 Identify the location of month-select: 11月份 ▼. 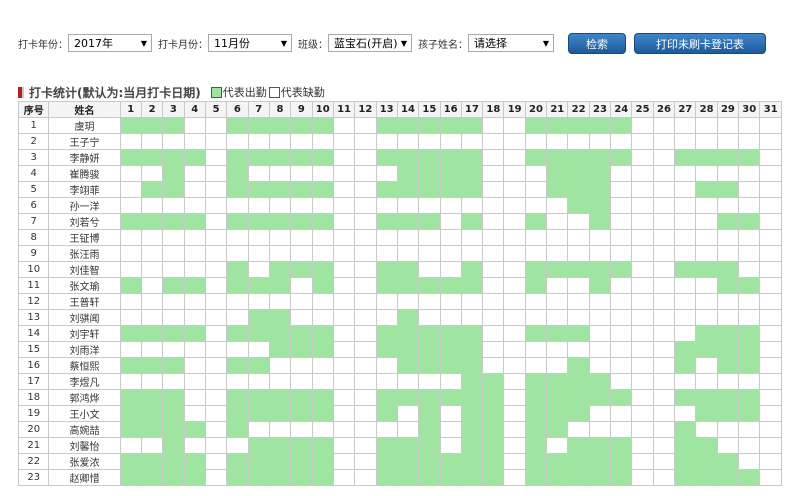
(250, 43).